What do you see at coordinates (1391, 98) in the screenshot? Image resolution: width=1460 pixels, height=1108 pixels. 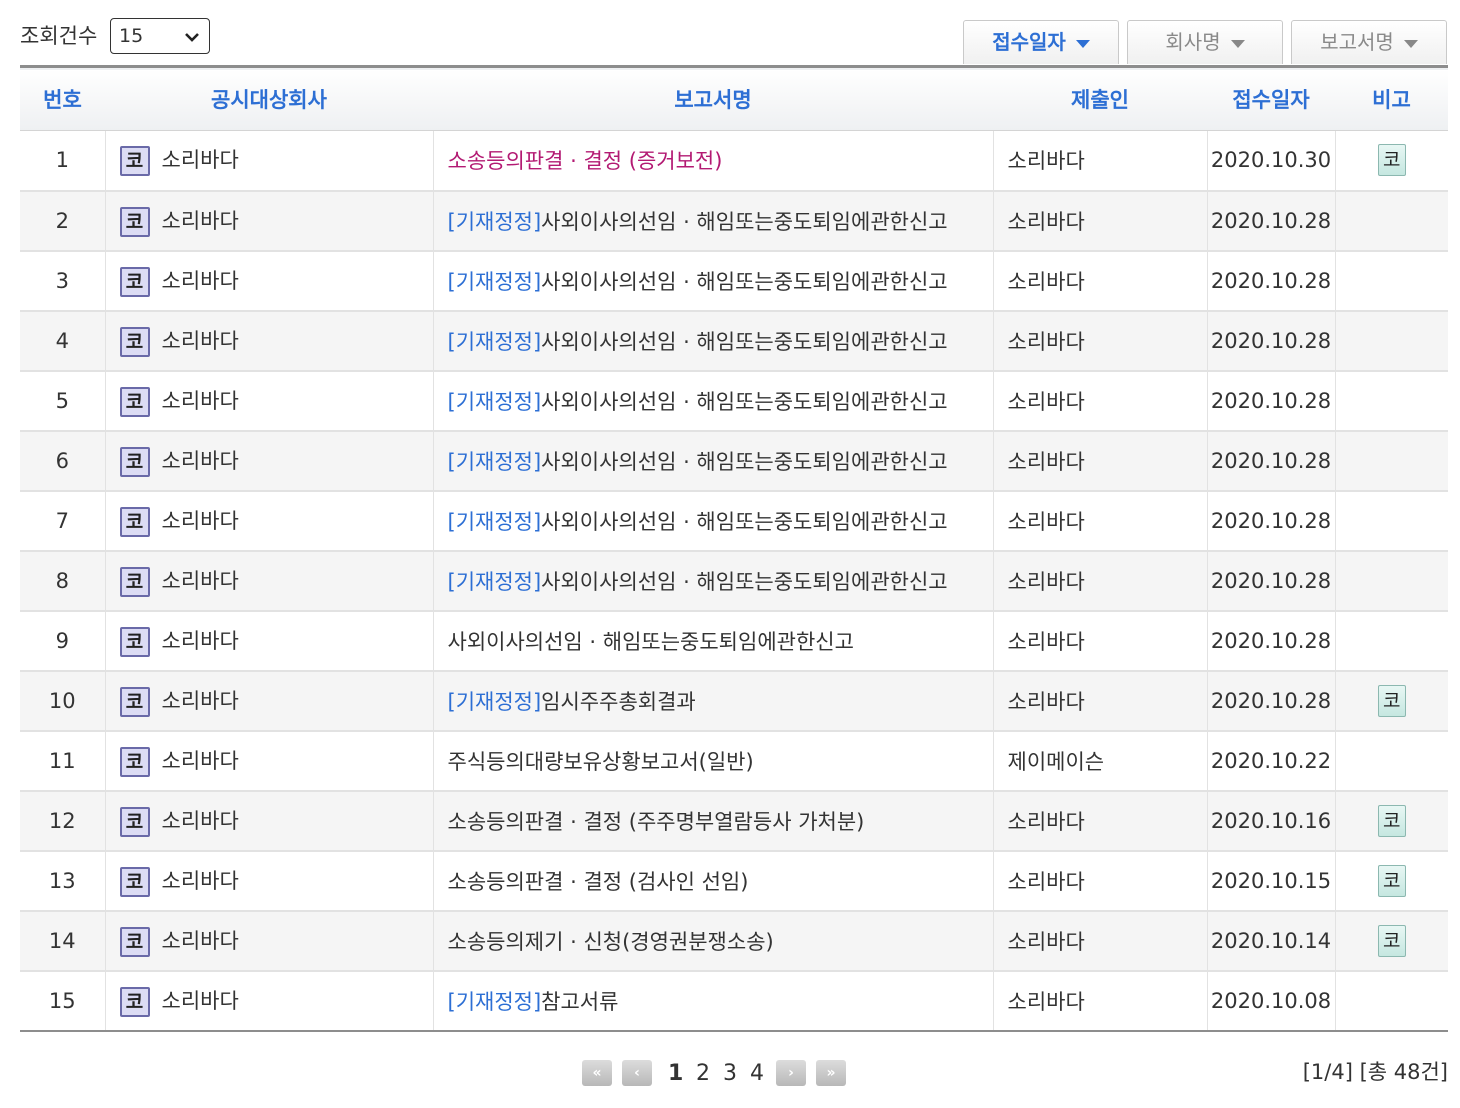 I see `header-note: 비고` at bounding box center [1391, 98].